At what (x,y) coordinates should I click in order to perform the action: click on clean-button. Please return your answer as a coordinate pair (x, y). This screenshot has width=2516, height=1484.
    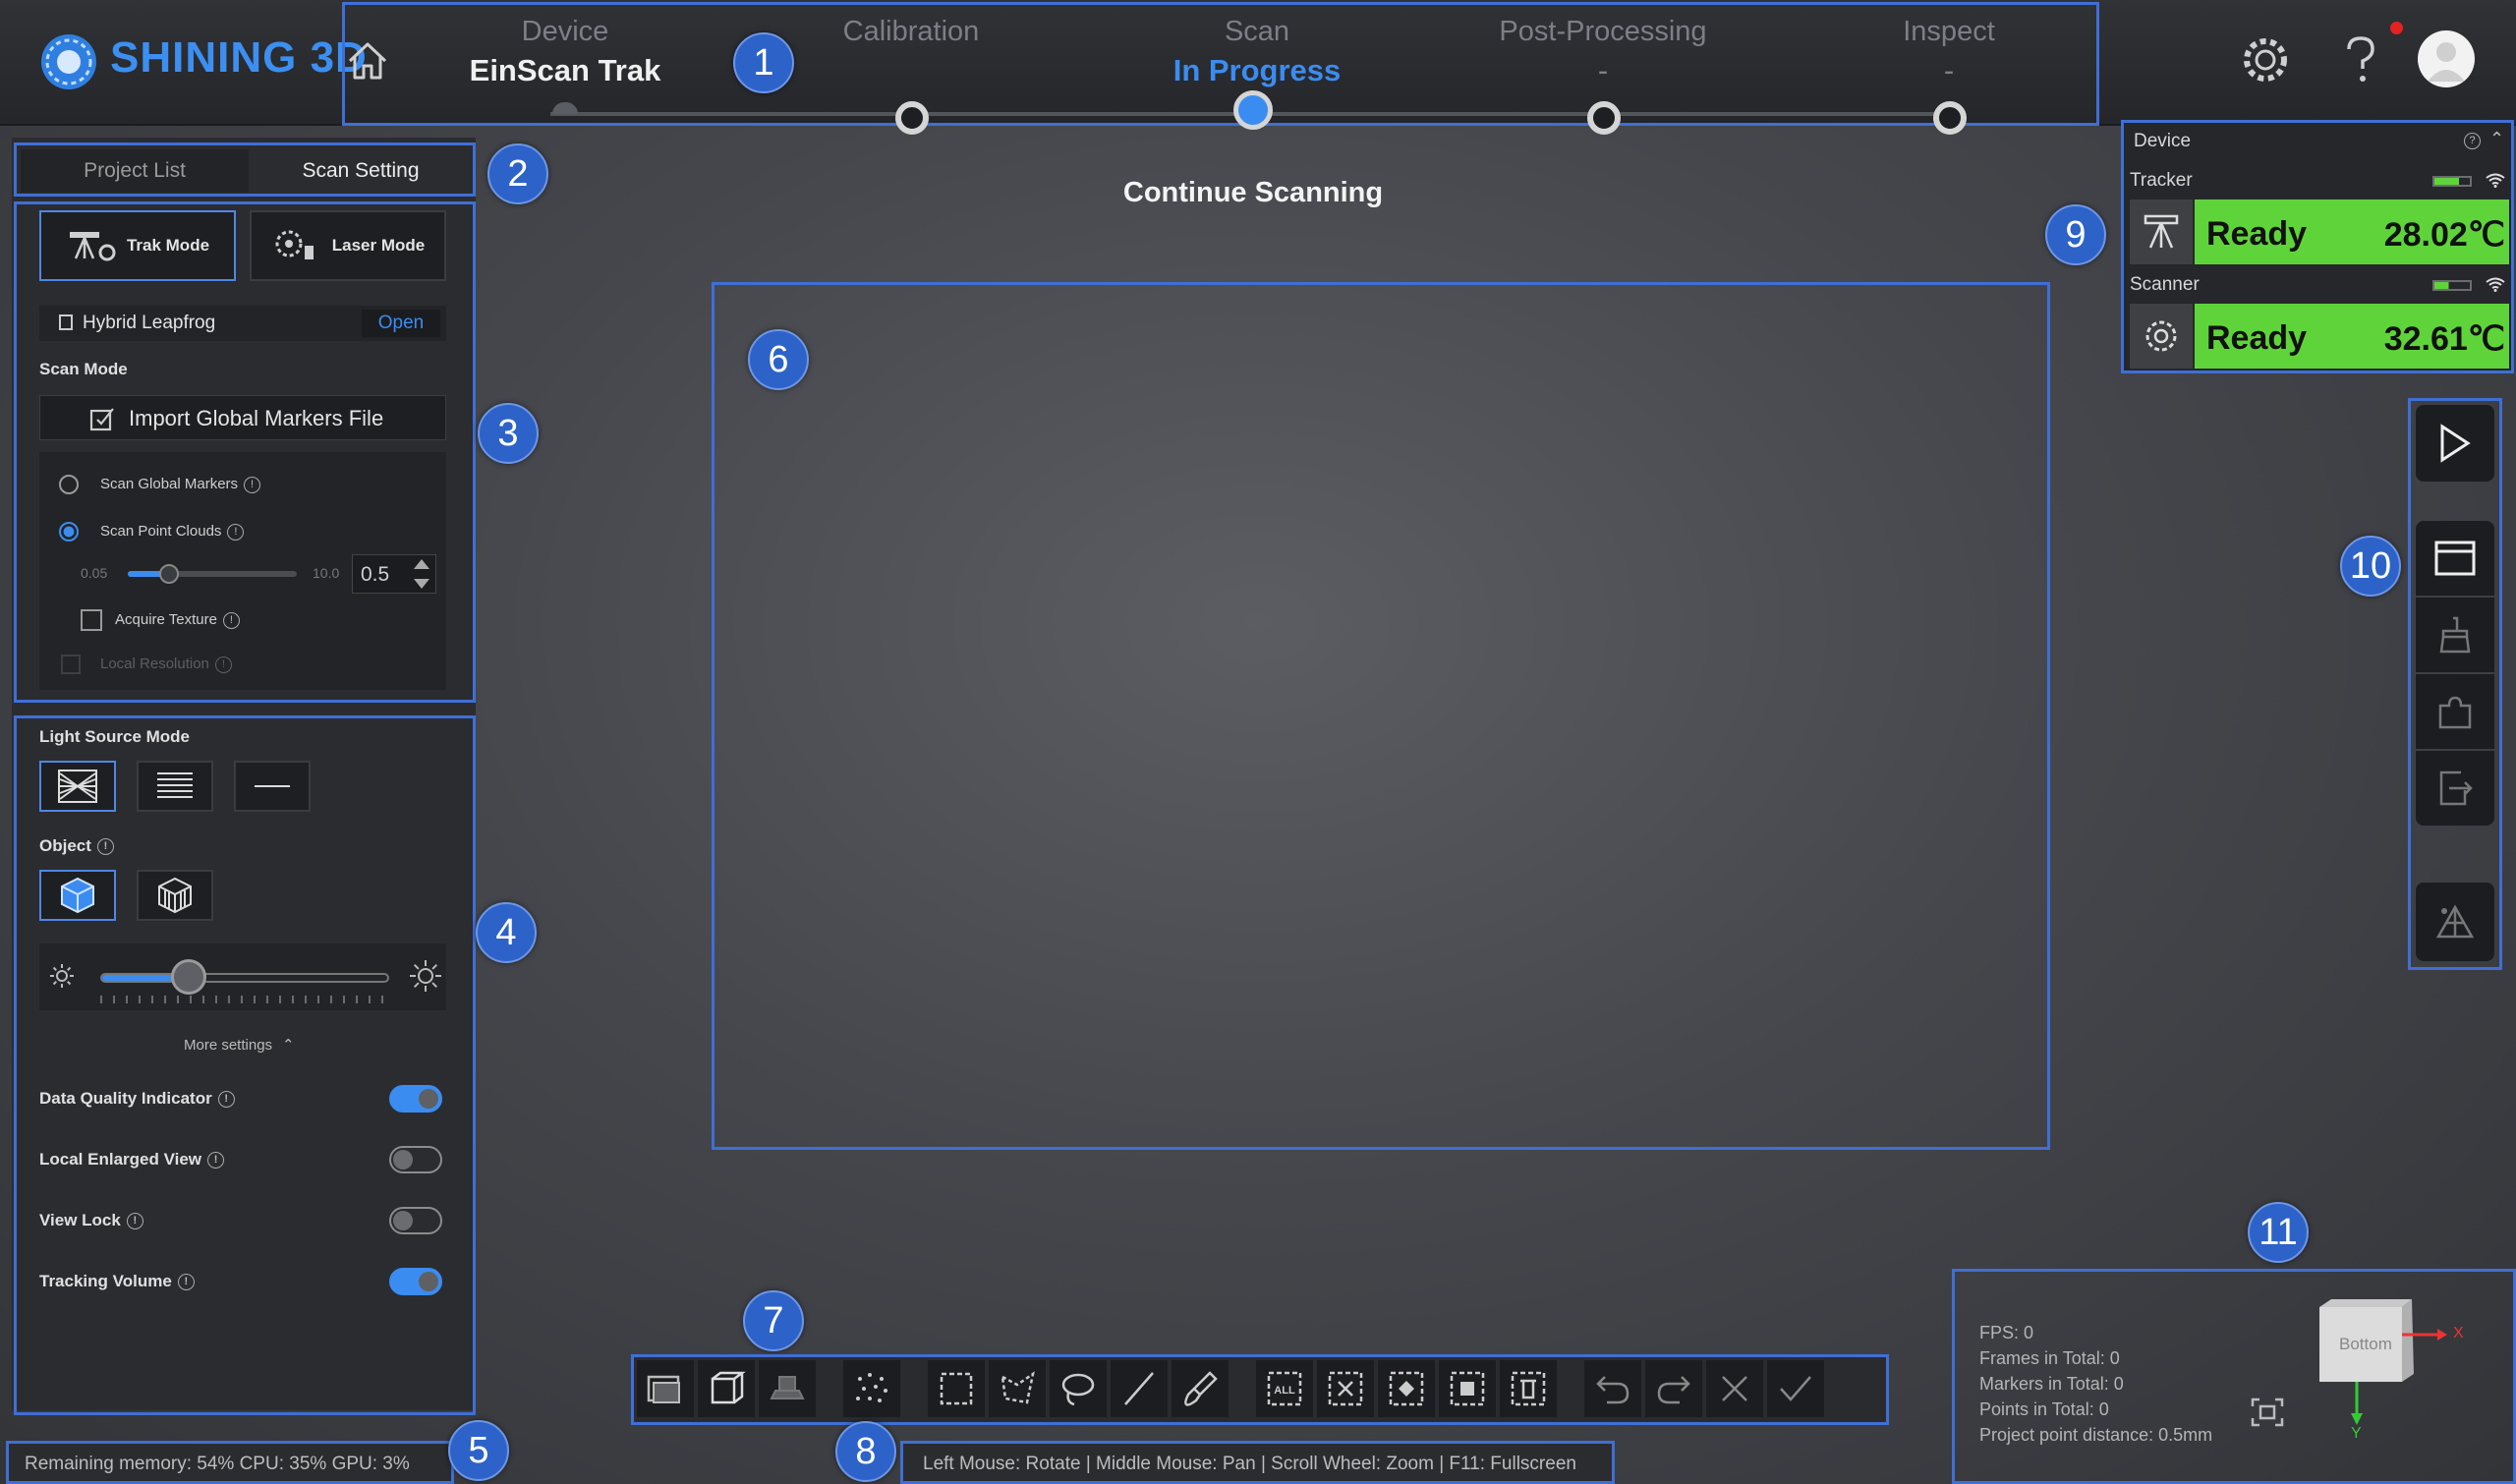
    Looking at the image, I should click on (2455, 635).